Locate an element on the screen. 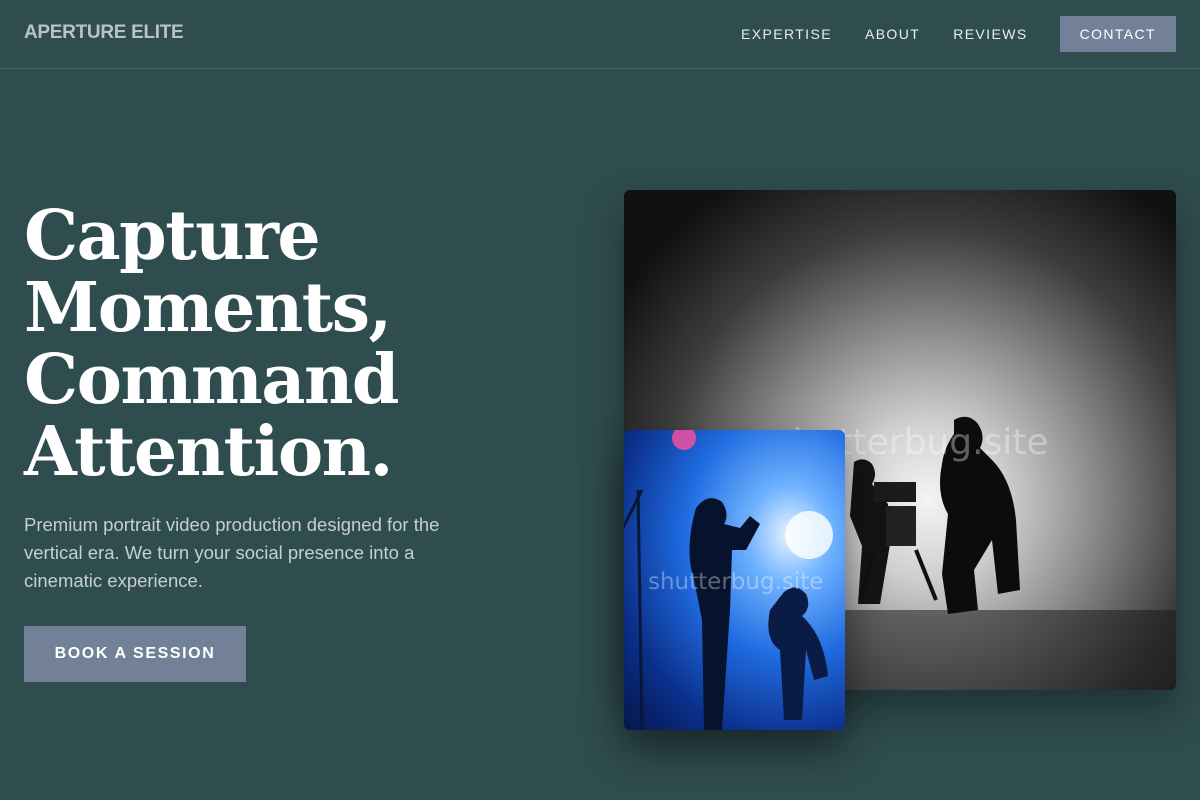  brand-logo: APERTURE ELITE is located at coordinates (104, 33).